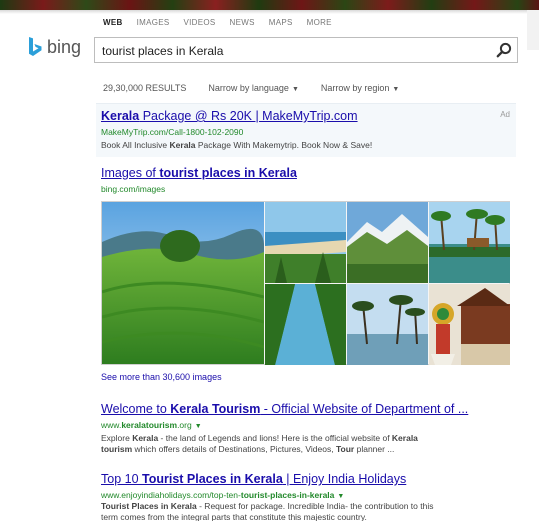 Image resolution: width=539 pixels, height=521 pixels. Describe the element at coordinates (117, 438) in the screenshot. I see `snippet-text: Explore` at that location.